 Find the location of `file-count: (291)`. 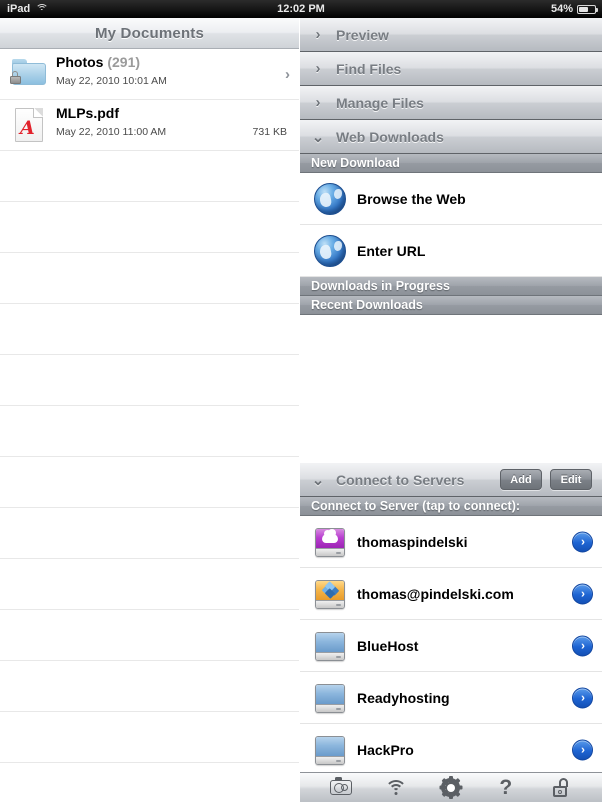

file-count: (291) is located at coordinates (124, 62).